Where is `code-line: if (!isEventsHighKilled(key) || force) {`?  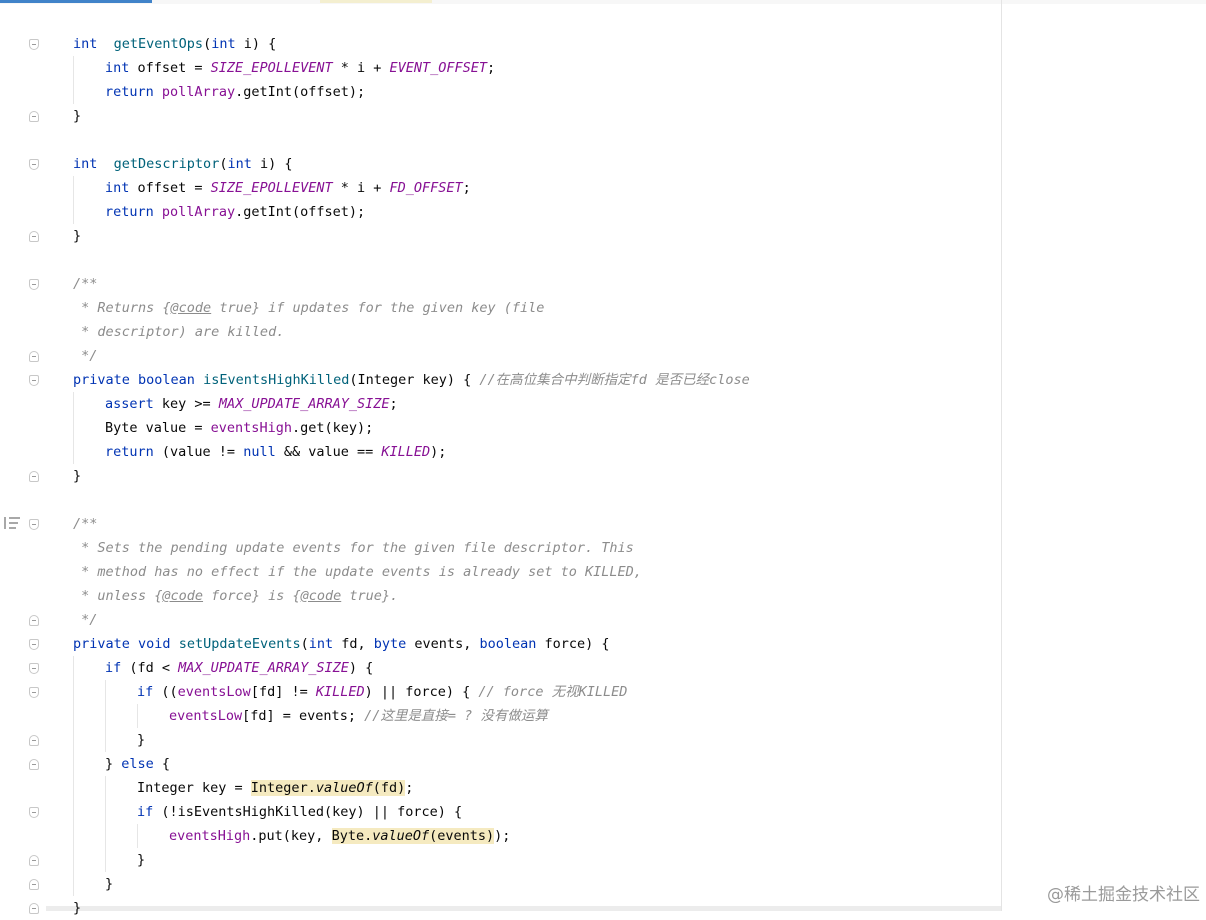
code-line: if (!isEventsHighKilled(key) || force) { is located at coordinates (299, 812).